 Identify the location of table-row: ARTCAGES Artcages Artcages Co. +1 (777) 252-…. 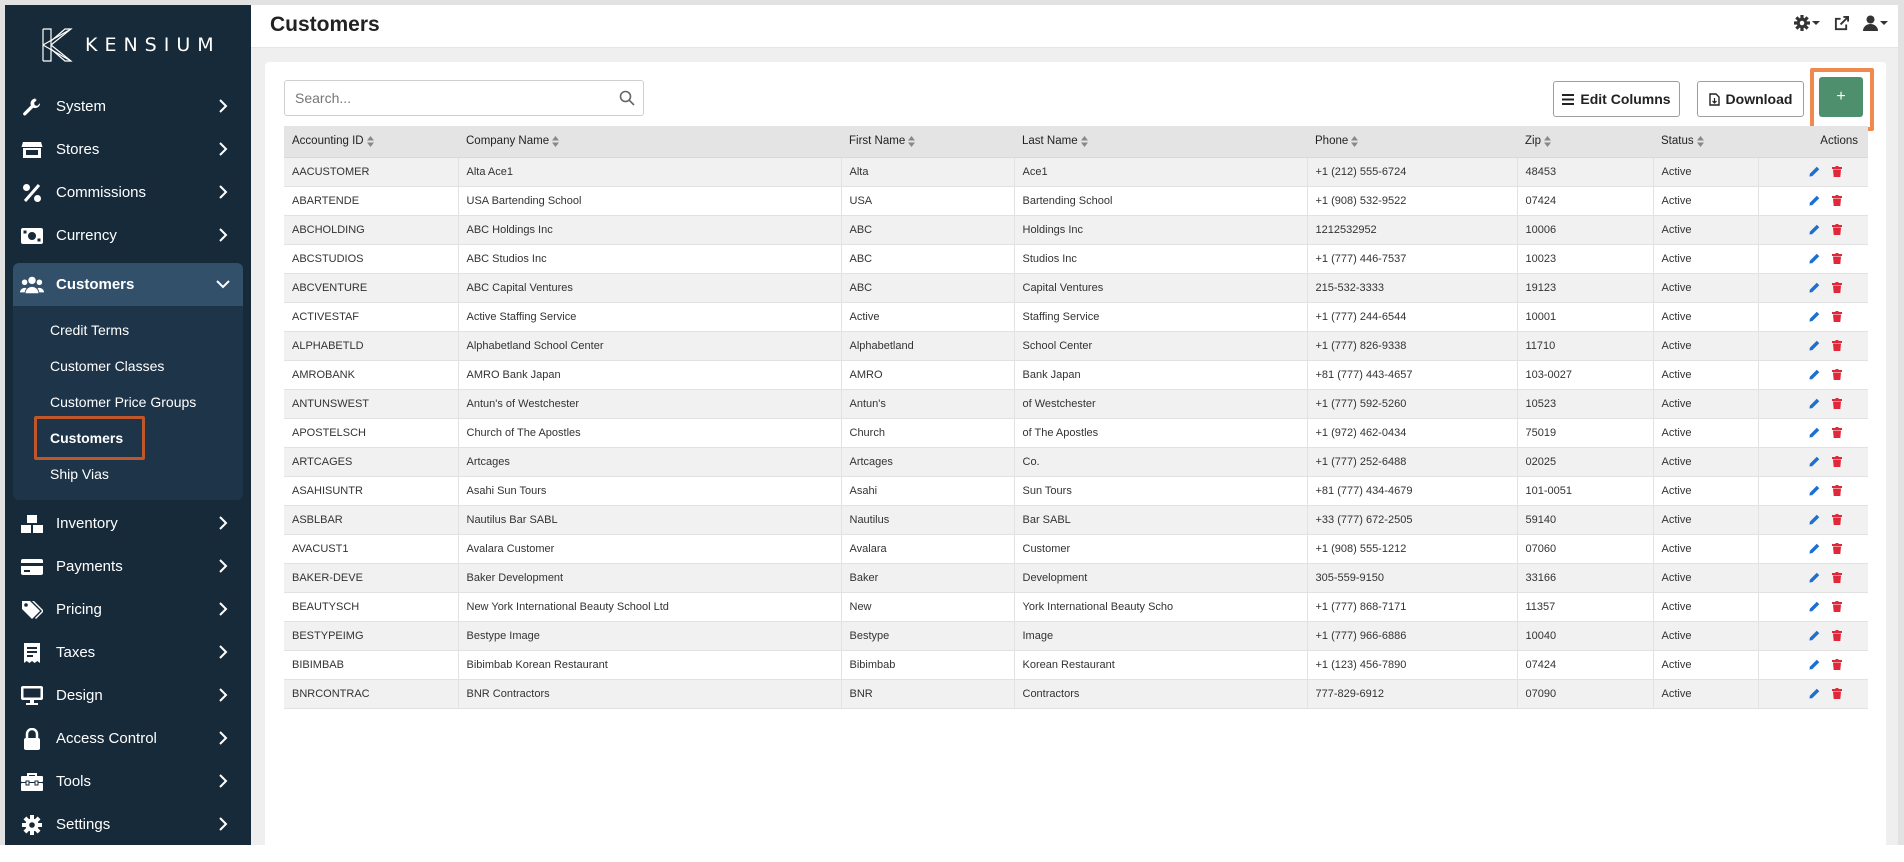
(1076, 462).